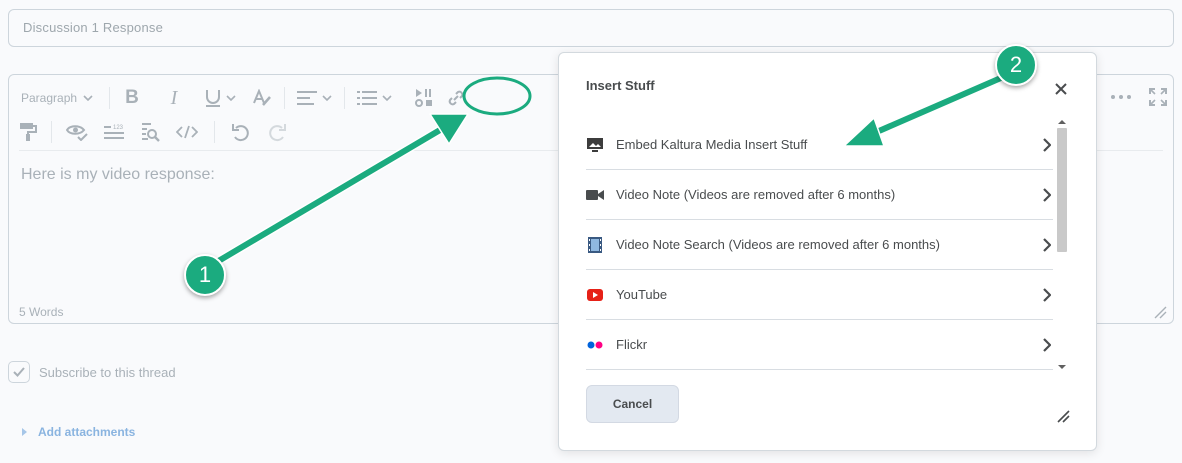 The image size is (1182, 463). Describe the element at coordinates (1016, 65) in the screenshot. I see `annotation-badge-2: 2` at that location.